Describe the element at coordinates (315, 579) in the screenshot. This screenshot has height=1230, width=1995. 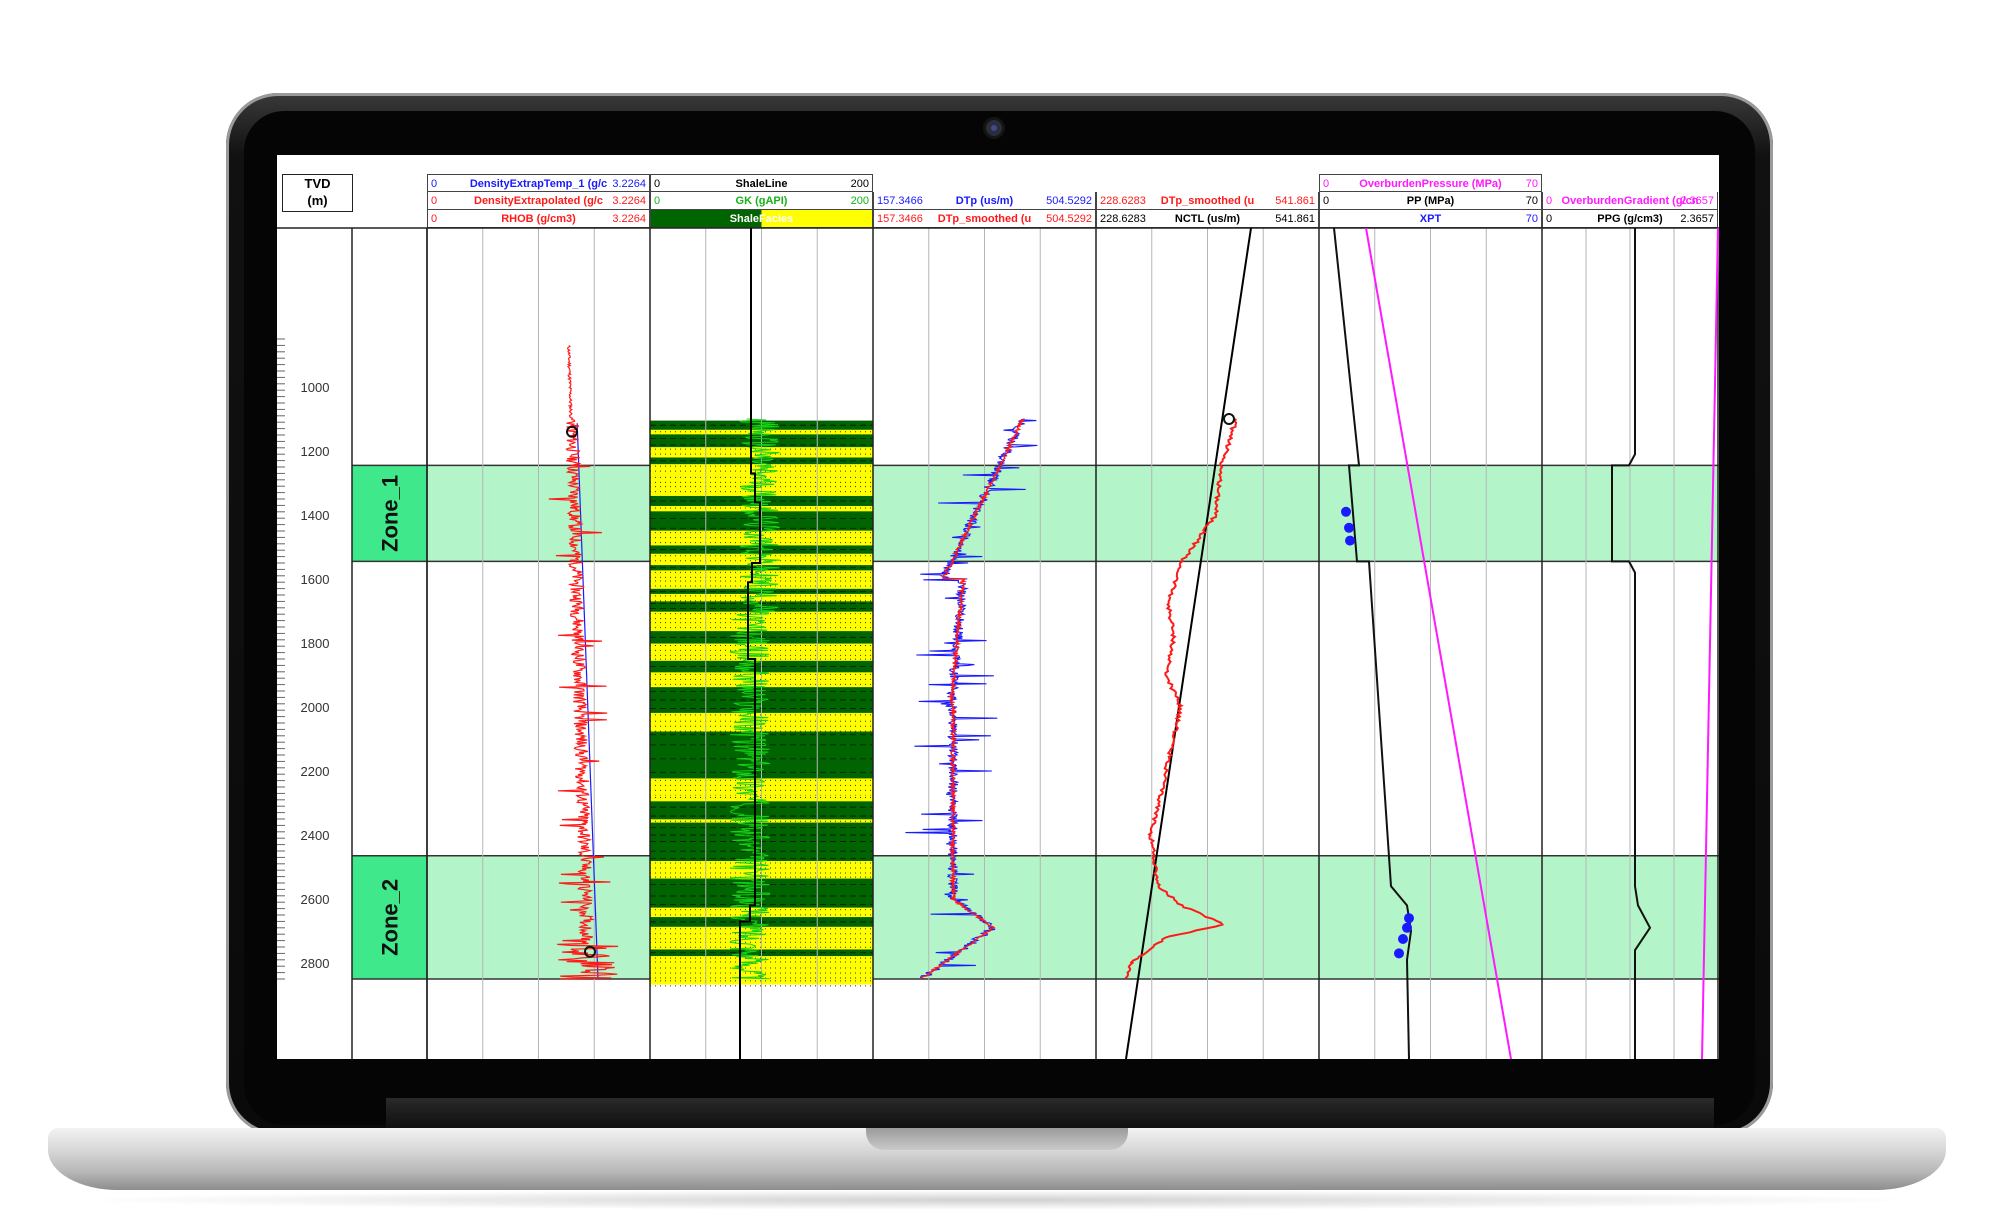
I see `depth-tick-label: 1600` at that location.